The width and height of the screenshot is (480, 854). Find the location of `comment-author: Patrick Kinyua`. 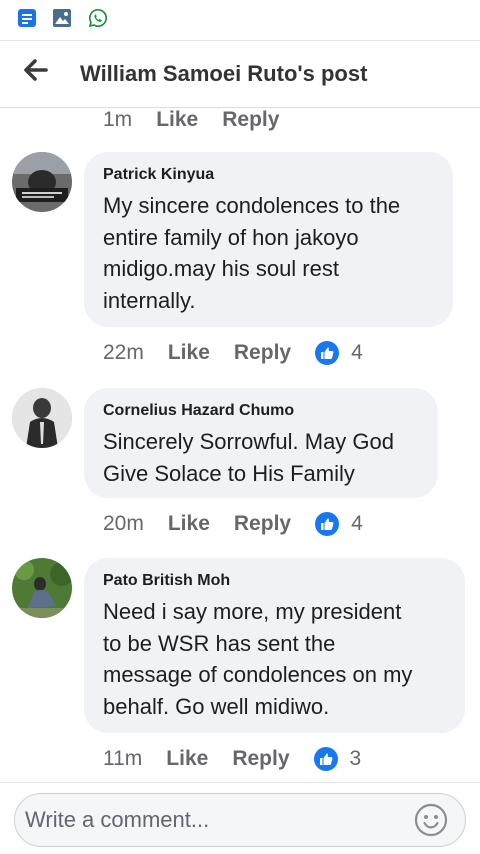

comment-author: Patrick Kinyua is located at coordinates (268, 175).